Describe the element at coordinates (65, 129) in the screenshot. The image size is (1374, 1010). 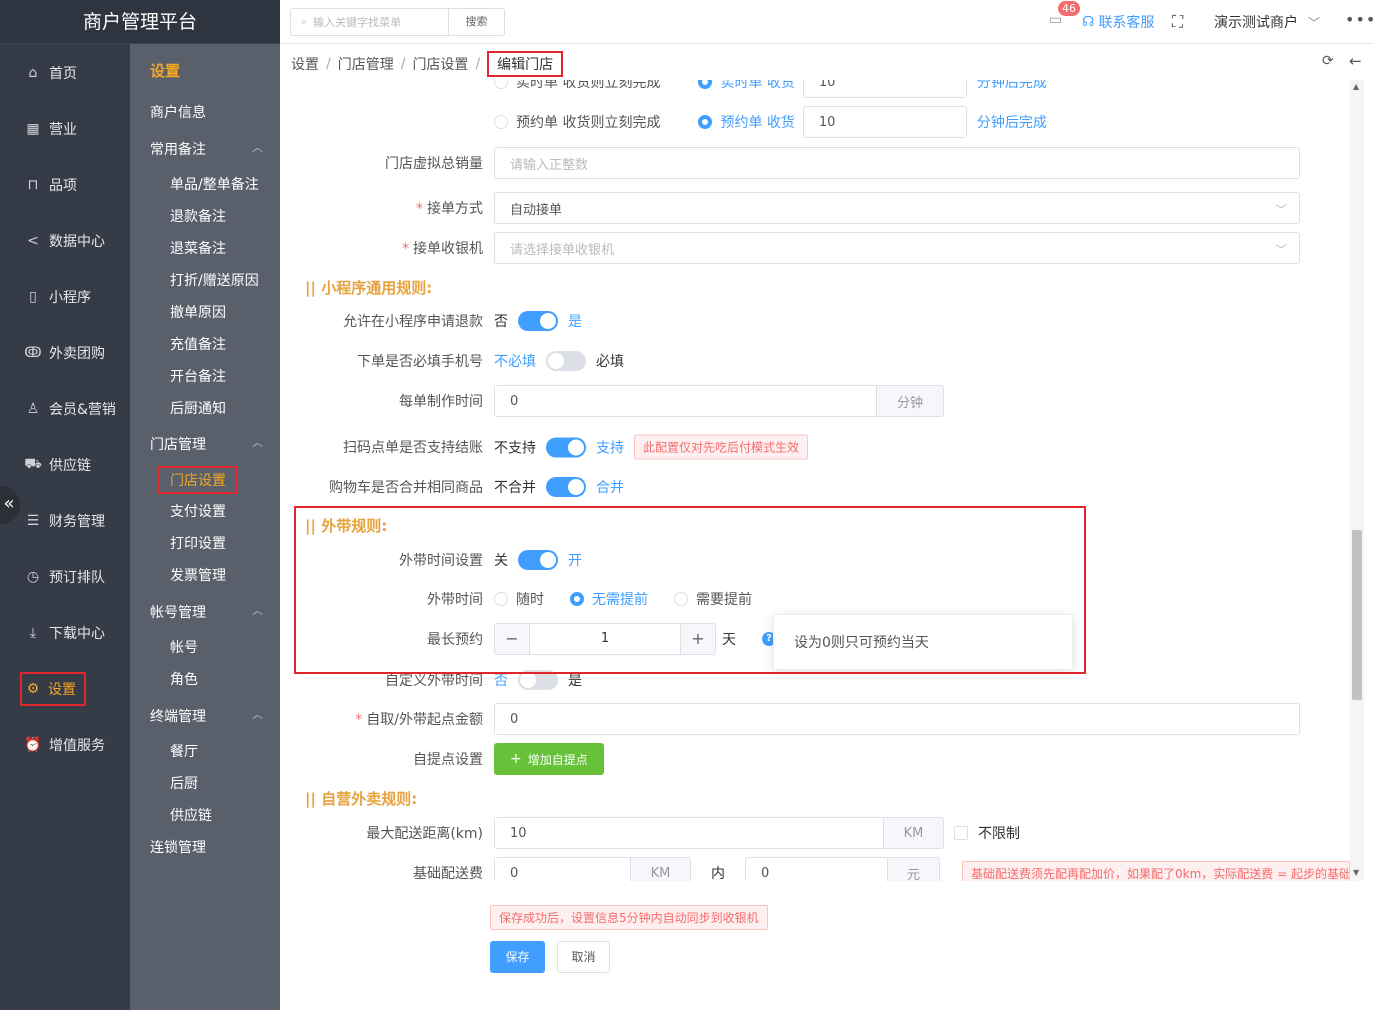
I see `nav-item-business: ▦ 营业` at that location.